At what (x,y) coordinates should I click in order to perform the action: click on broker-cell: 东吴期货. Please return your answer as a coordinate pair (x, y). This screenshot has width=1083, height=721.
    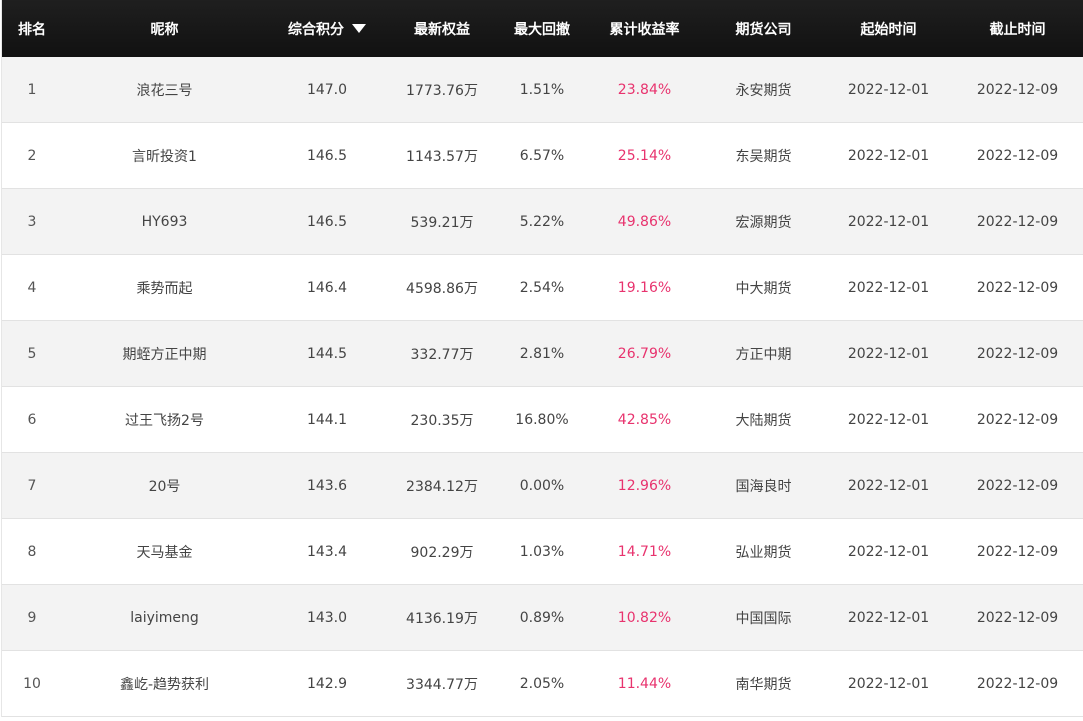
    Looking at the image, I should click on (763, 156).